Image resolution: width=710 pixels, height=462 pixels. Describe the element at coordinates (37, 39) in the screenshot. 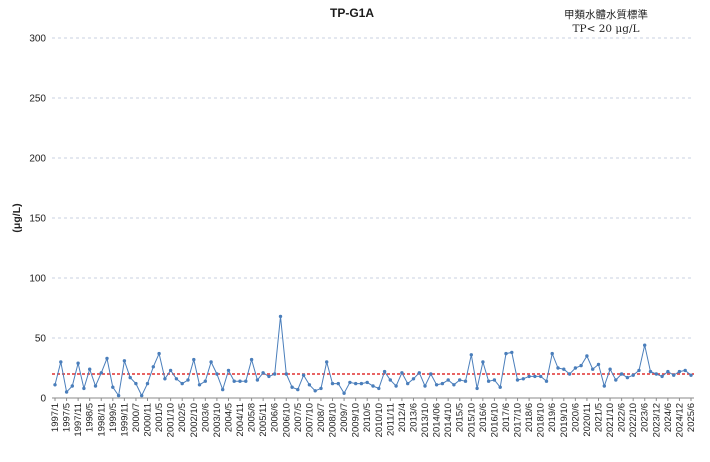

I see `y-tick-label-300: 300` at that location.